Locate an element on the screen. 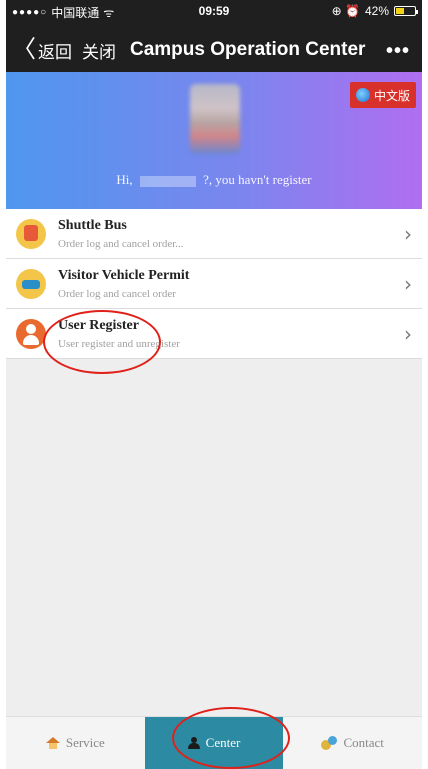  nav-bar: 〈 返回 关闭 Campus Operation Center ••• is located at coordinates (214, 50).